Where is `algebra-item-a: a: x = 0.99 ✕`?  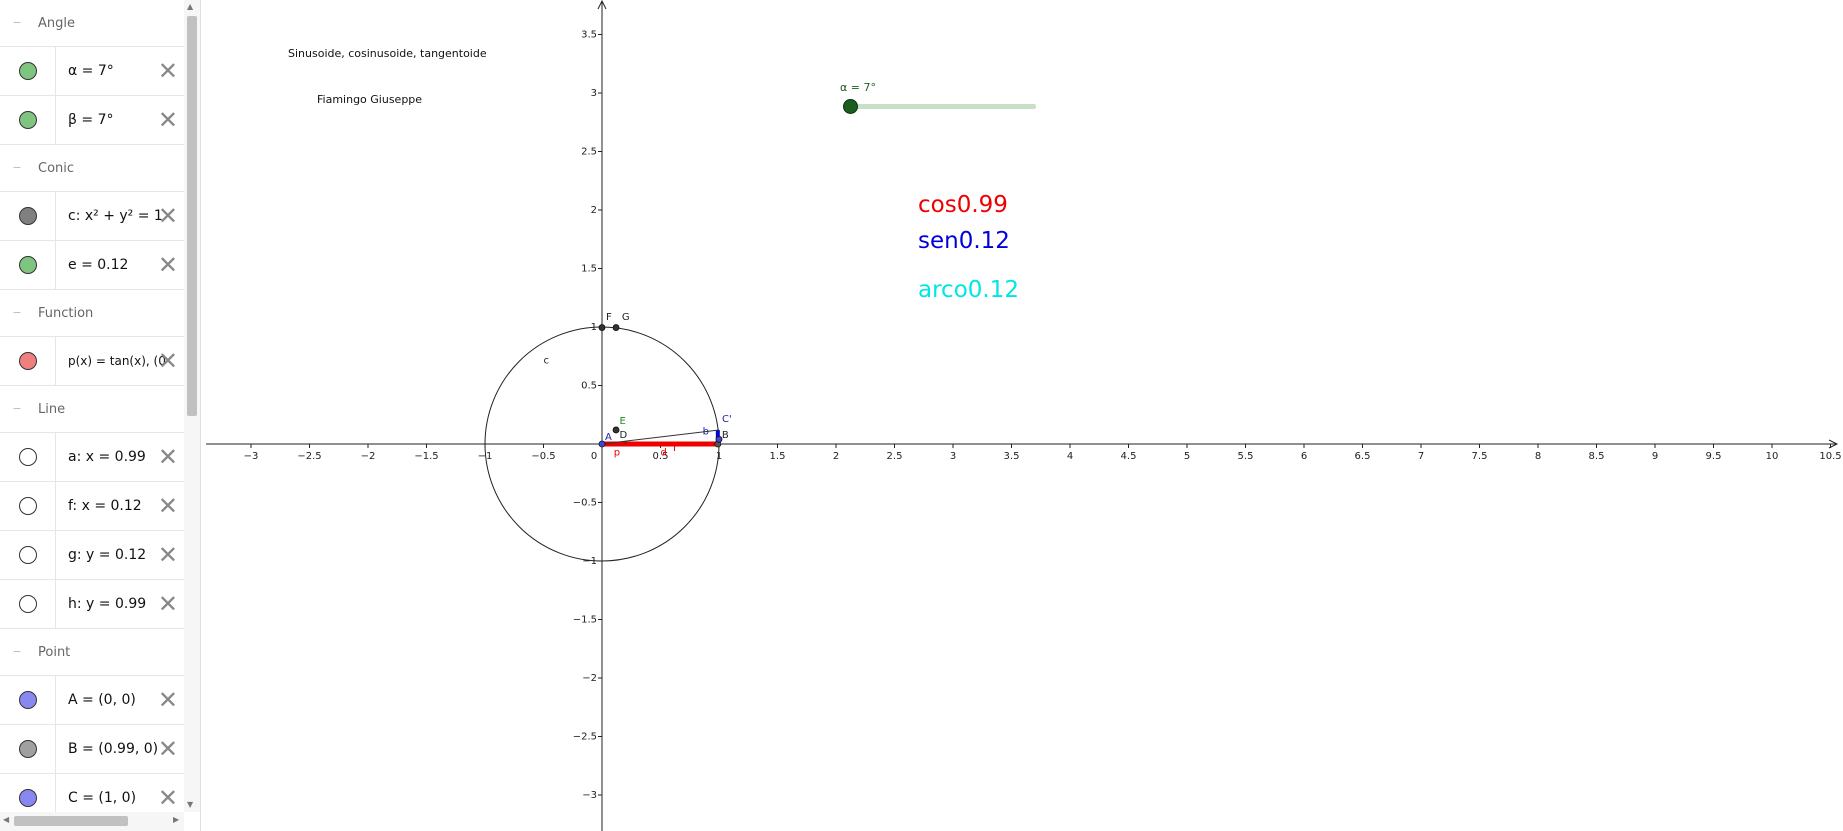 algebra-item-a: a: x = 0.99 ✕ is located at coordinates (92, 457).